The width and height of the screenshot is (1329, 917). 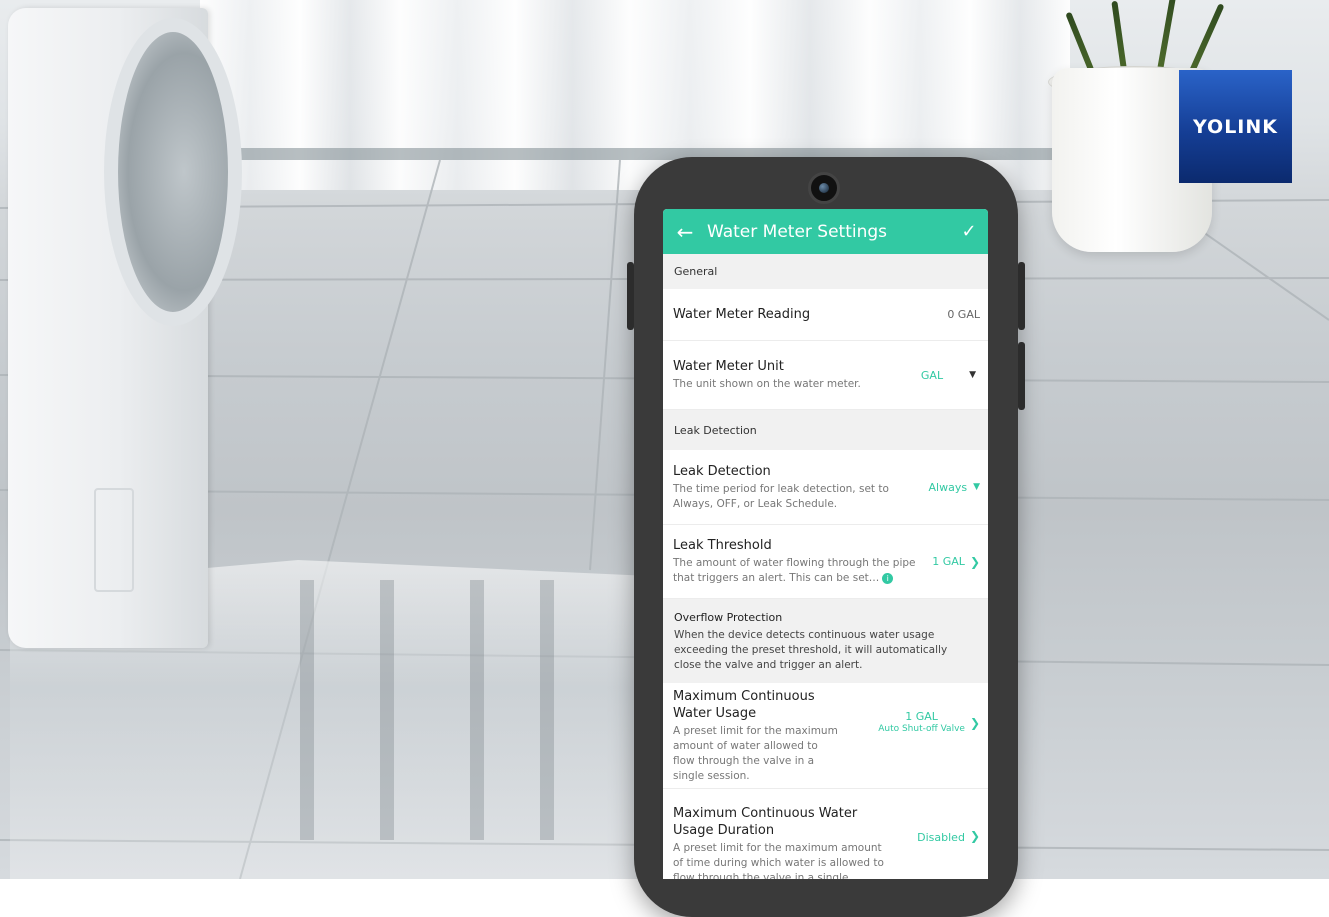 What do you see at coordinates (1021, 376) in the screenshot?
I see `phone-volume-down` at bounding box center [1021, 376].